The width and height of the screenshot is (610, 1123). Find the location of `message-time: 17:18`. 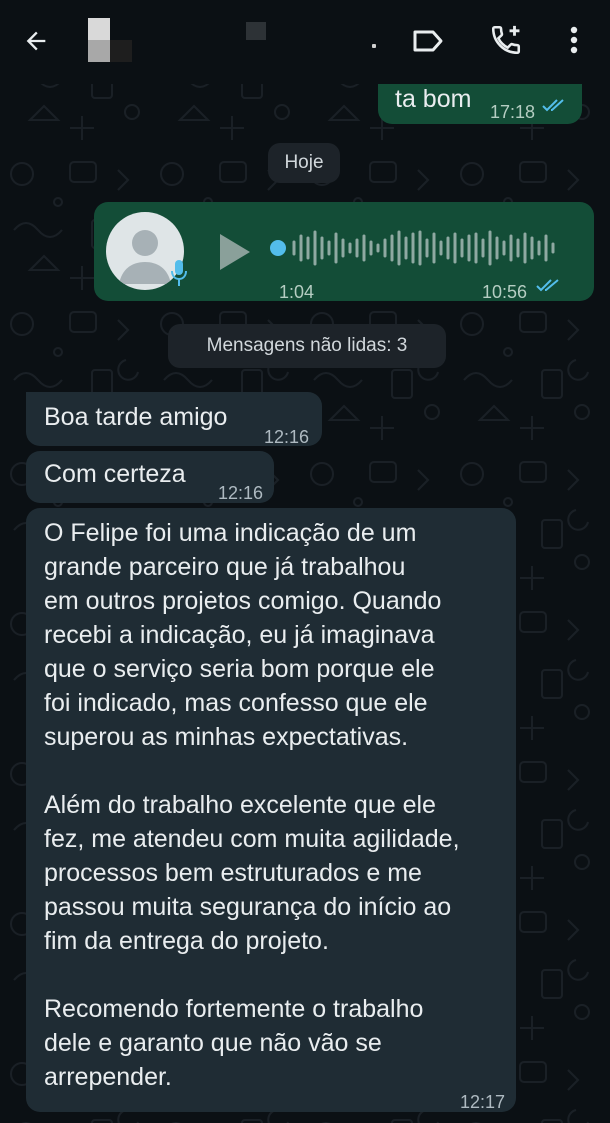

message-time: 17:18 is located at coordinates (513, 112).